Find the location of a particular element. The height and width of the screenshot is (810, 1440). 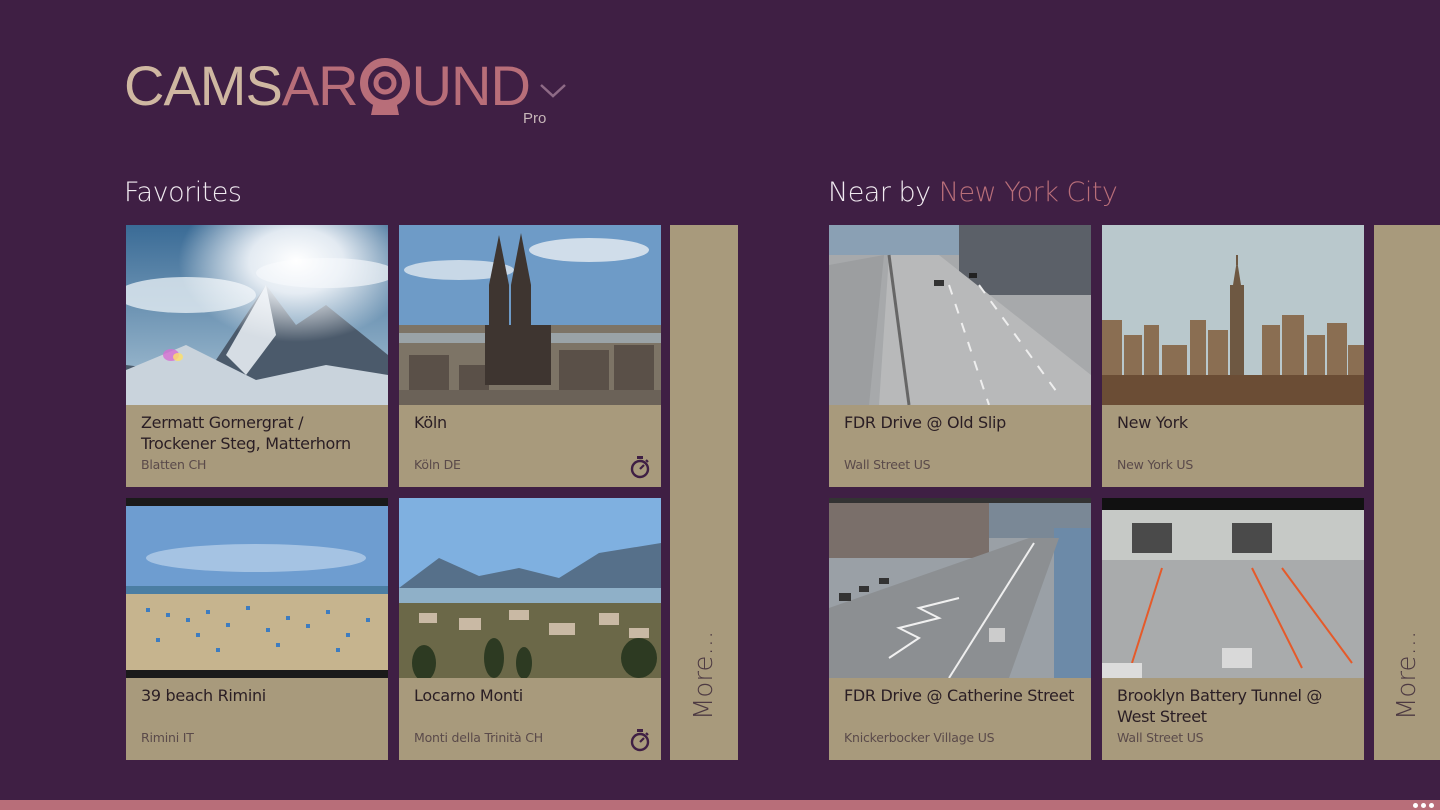

tile-location: Knickerbocker Village US is located at coordinates (919, 737).